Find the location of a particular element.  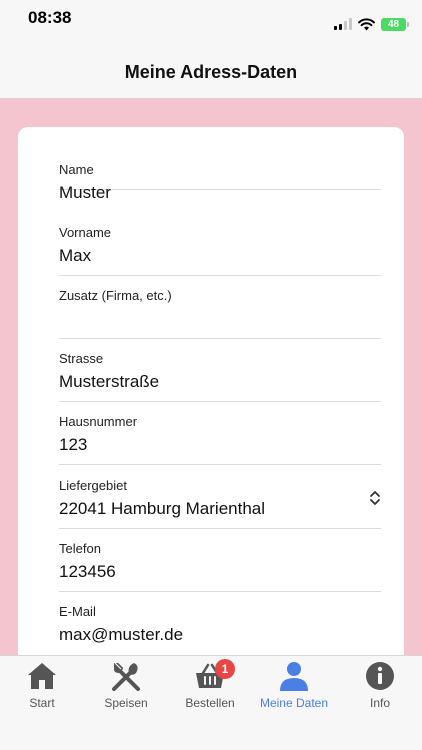

page-title: Meine Adress-Daten is located at coordinates (211, 72).